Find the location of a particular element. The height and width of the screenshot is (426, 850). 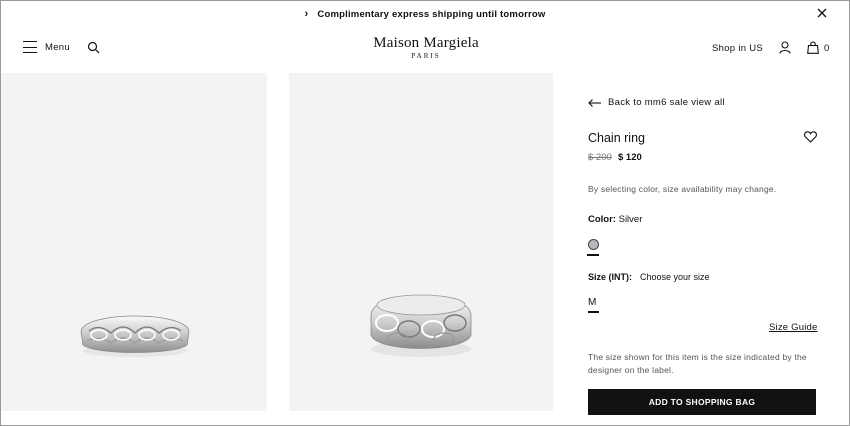

color-swatch-silver is located at coordinates (593, 244).